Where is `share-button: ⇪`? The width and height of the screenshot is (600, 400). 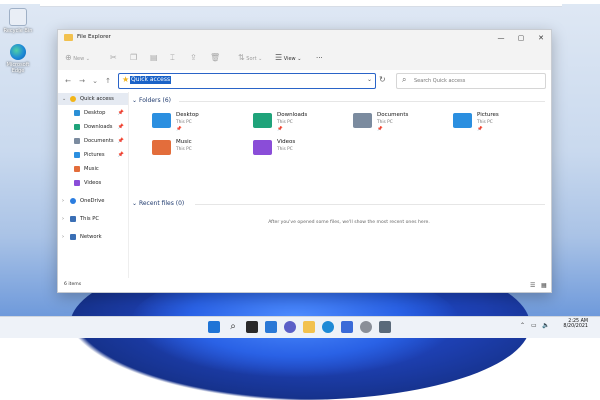 share-button: ⇪ is located at coordinates (193, 58).